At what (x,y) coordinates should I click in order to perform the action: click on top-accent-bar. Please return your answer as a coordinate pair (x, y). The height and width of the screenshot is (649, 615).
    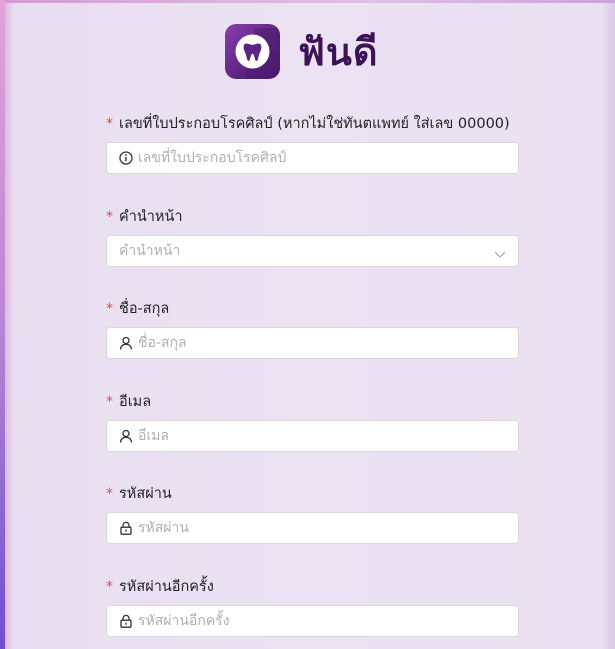
    Looking at the image, I should click on (307, 1).